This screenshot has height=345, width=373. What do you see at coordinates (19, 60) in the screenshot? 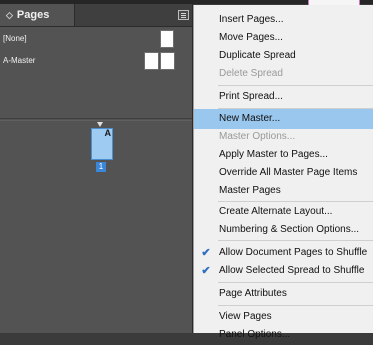
I see `master-label-a-master: A-Master` at bounding box center [19, 60].